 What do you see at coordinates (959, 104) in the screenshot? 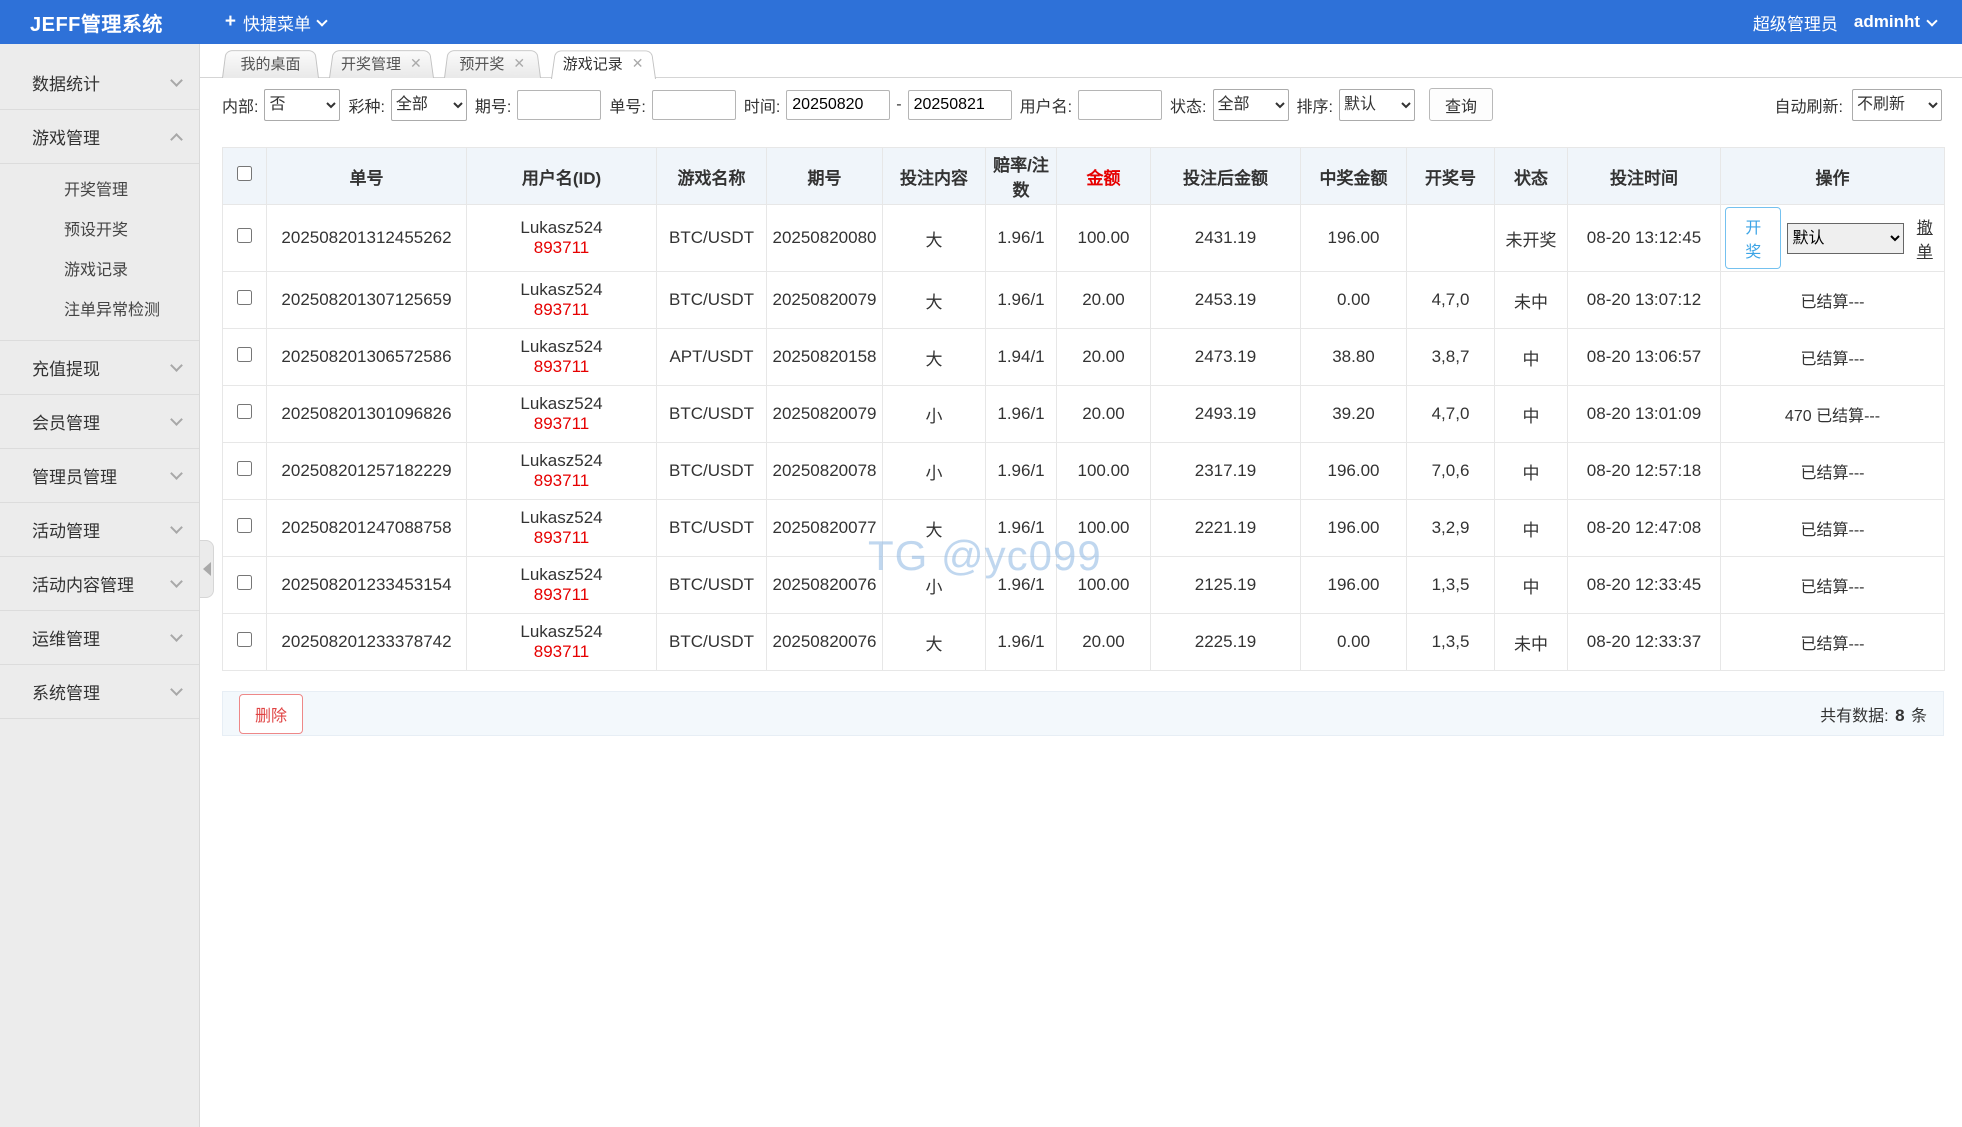
I see `filter-time-to-input` at bounding box center [959, 104].